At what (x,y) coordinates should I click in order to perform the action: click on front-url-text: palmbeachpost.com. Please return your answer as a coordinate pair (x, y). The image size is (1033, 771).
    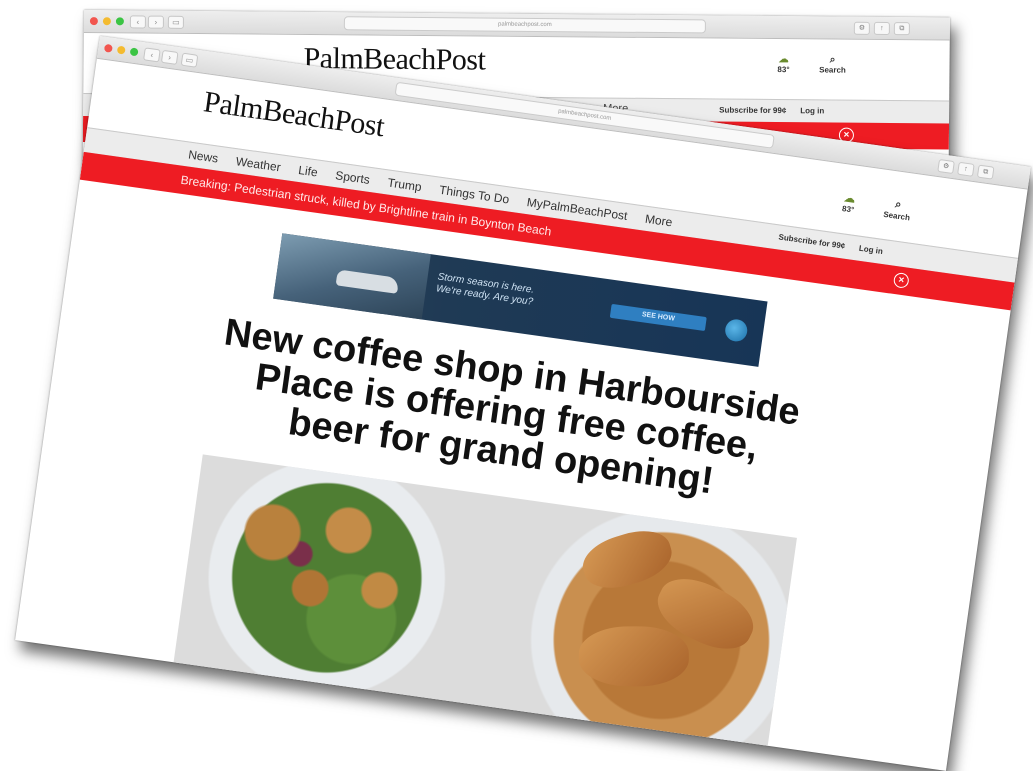
    Looking at the image, I should click on (584, 115).